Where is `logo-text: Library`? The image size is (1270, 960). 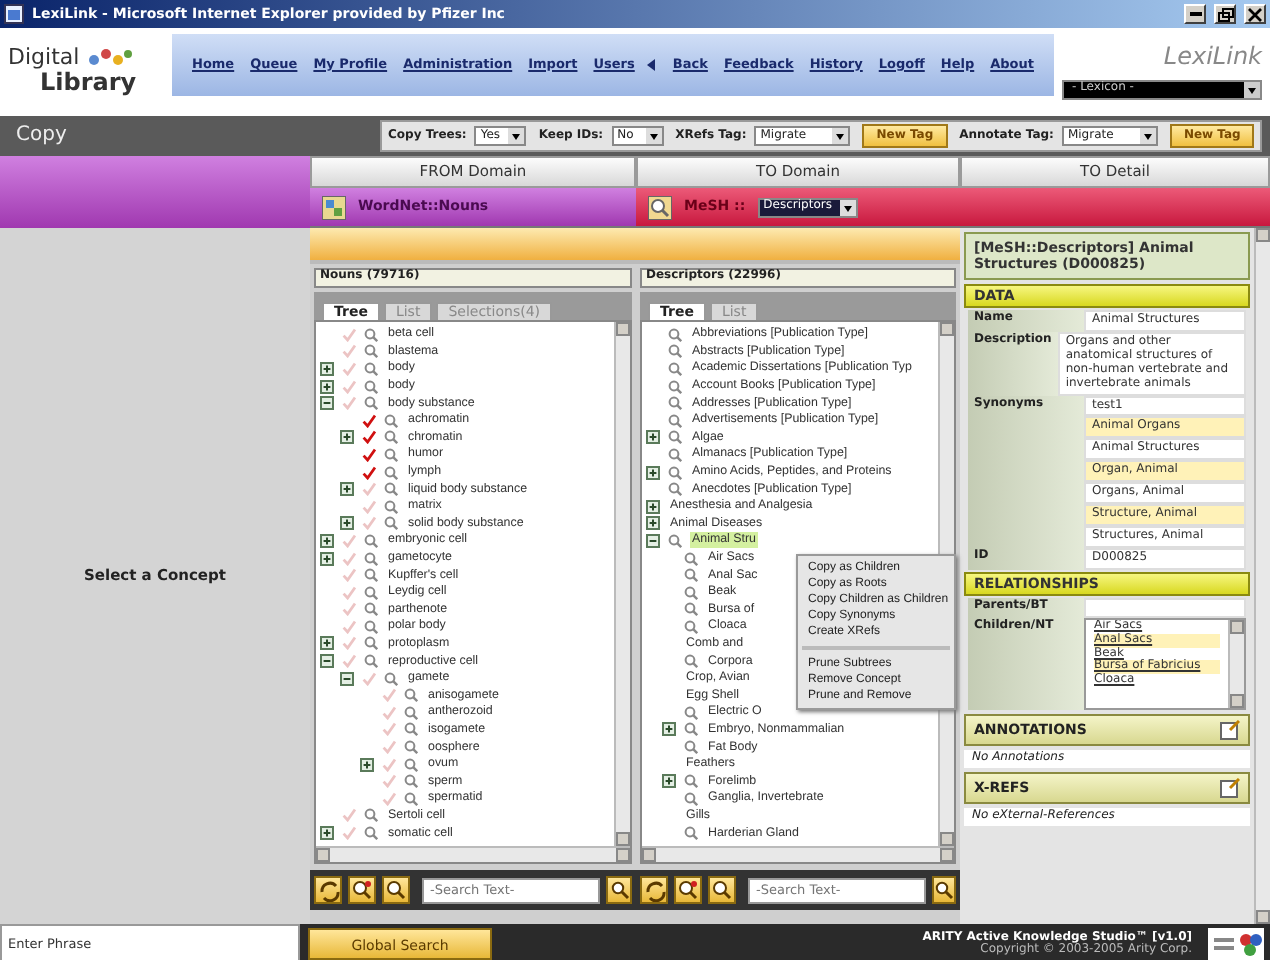 logo-text: Library is located at coordinates (89, 82).